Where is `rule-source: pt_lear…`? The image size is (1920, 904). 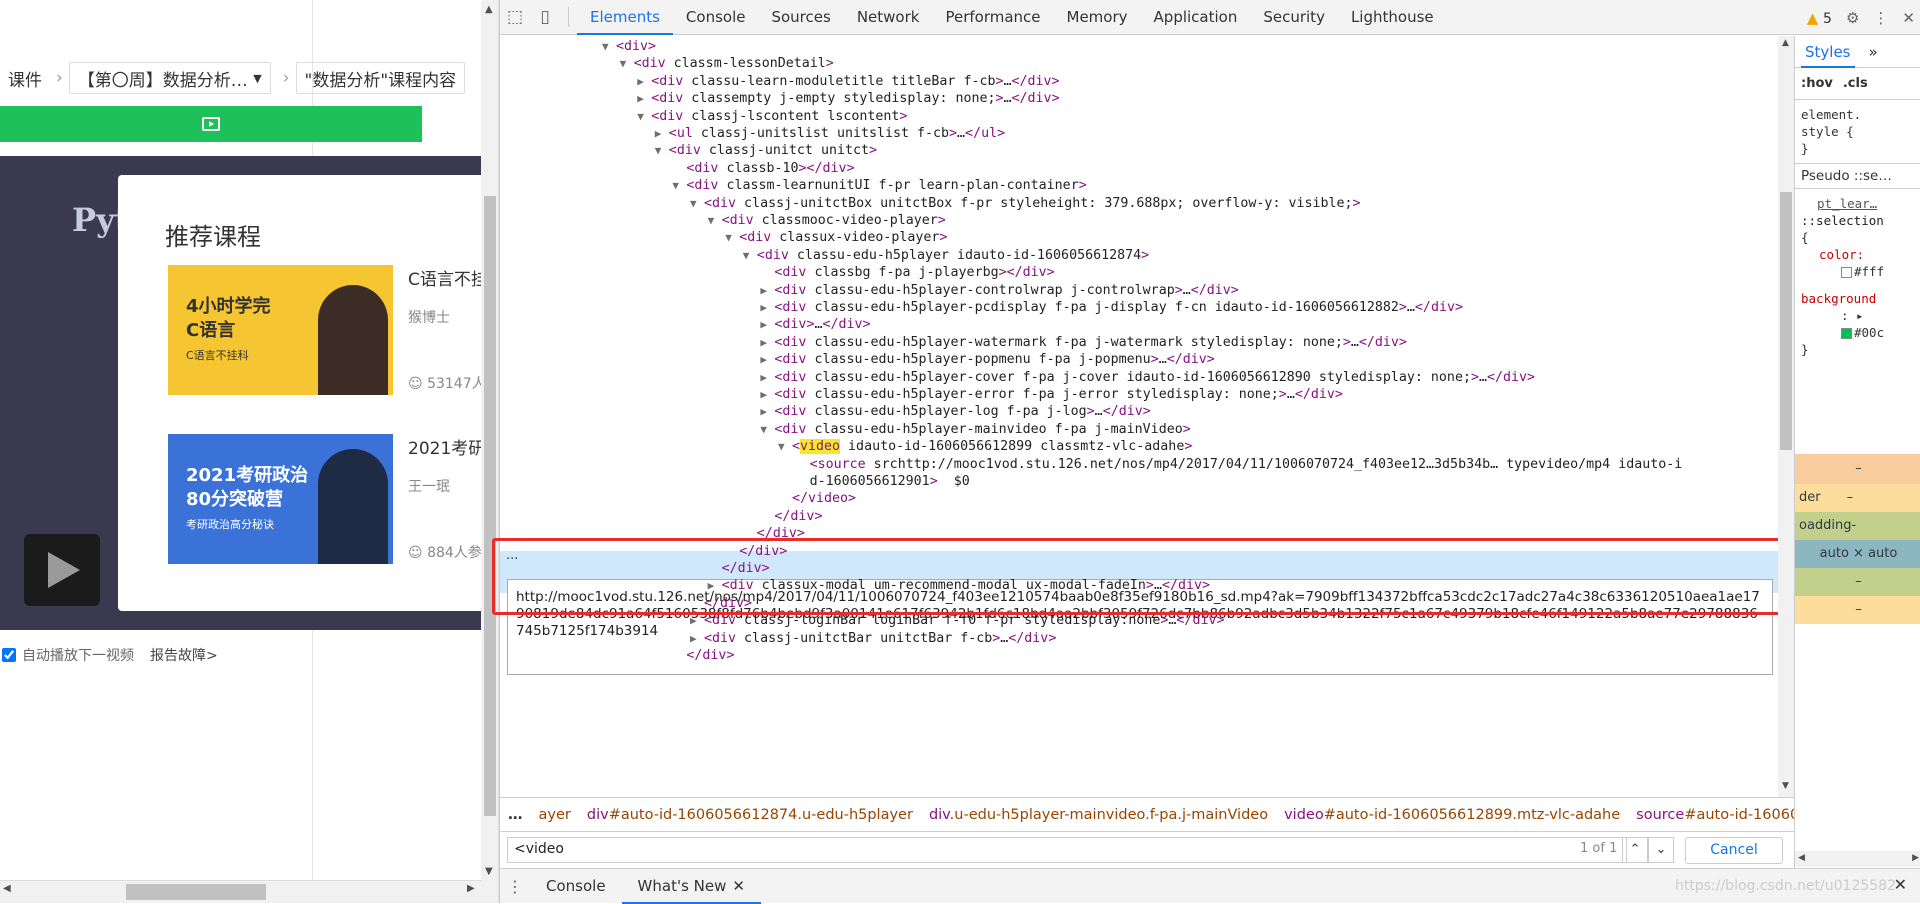
rule-source: pt_lear… is located at coordinates (1858, 203).